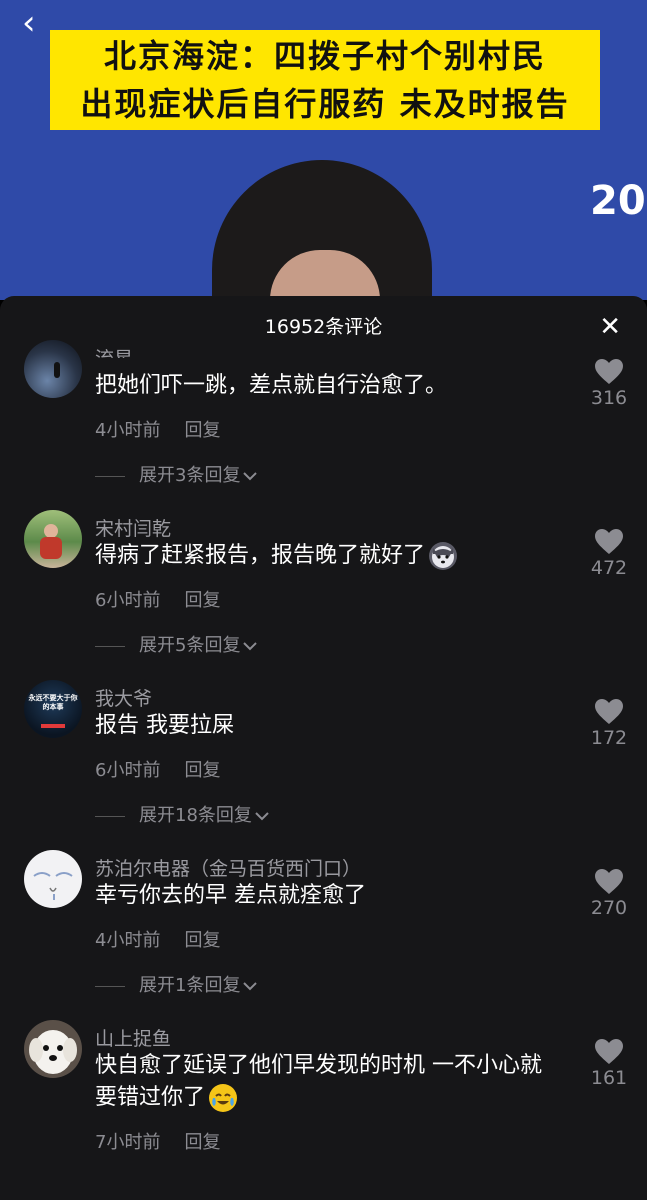  I want to click on like-button: 472, so click(609, 553).